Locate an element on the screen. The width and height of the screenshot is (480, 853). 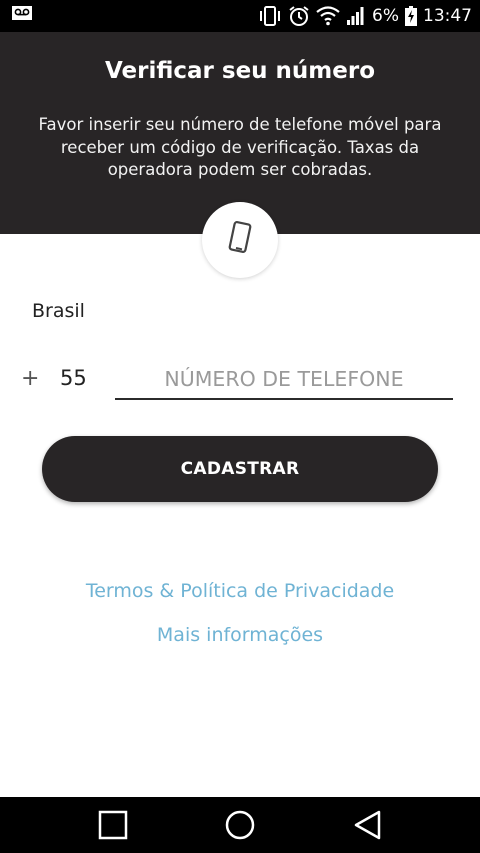
triangle-back-icon is located at coordinates (368, 825).